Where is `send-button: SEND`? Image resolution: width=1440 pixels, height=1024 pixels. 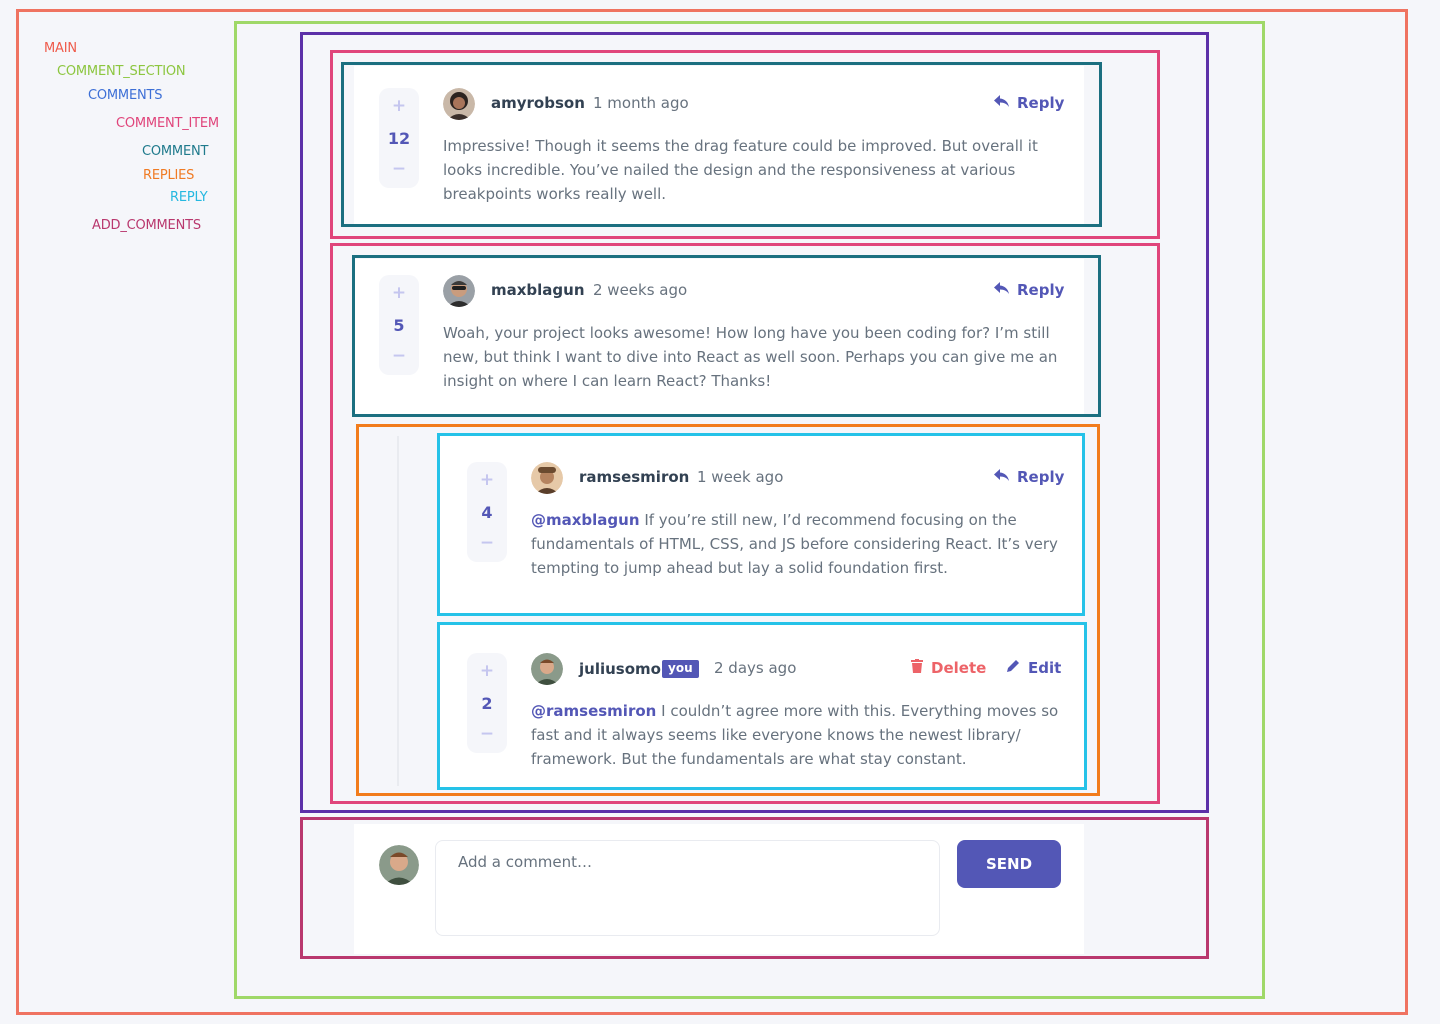 send-button: SEND is located at coordinates (1009, 864).